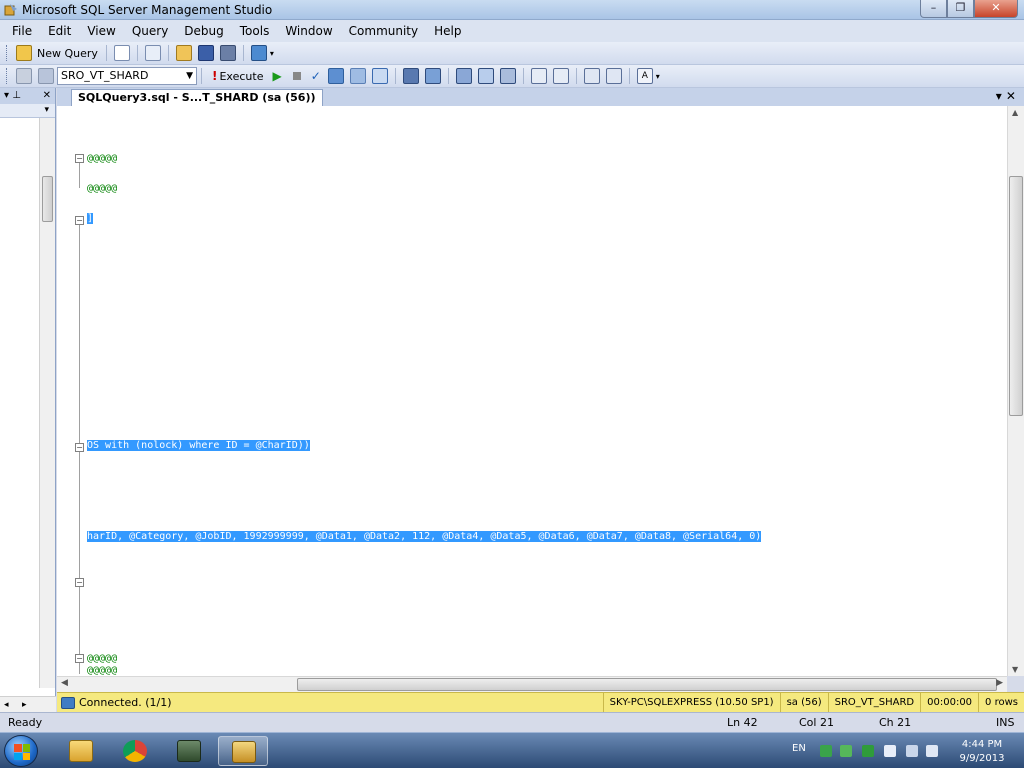  What do you see at coordinates (1015, 669) in the screenshot?
I see `arrow-down-icon: ▼` at bounding box center [1015, 669].